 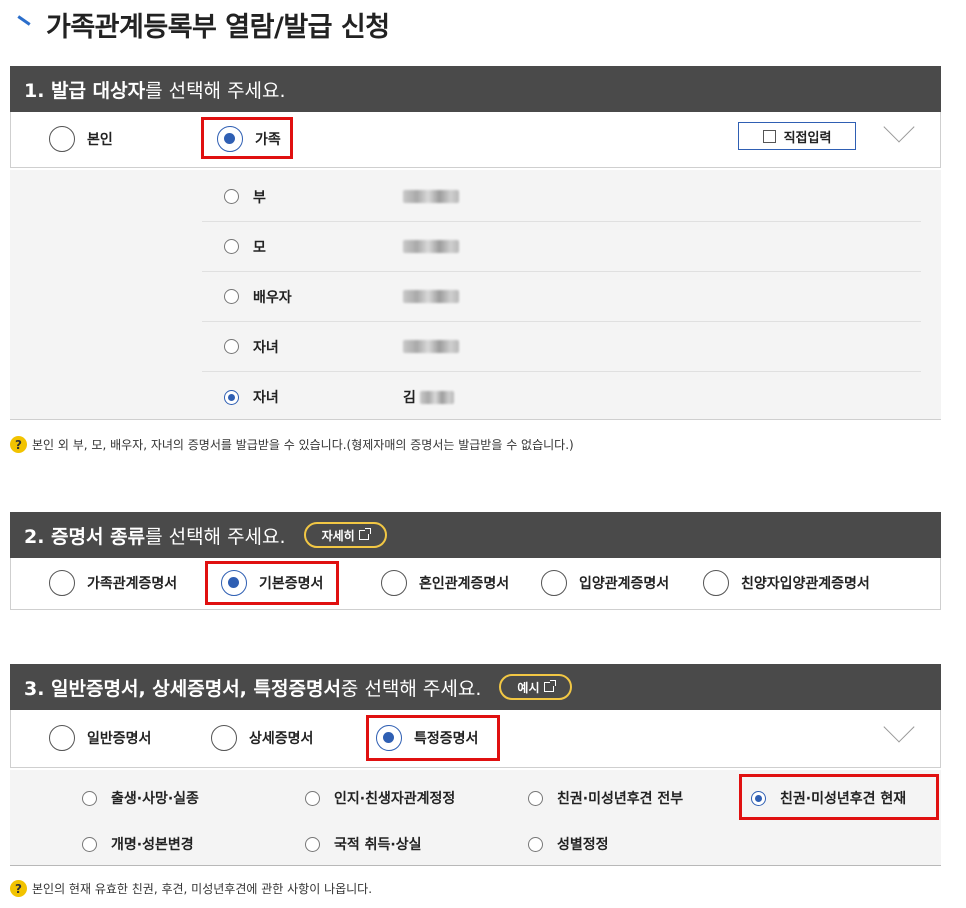 I want to click on family-relation: 모, so click(x=259, y=247).